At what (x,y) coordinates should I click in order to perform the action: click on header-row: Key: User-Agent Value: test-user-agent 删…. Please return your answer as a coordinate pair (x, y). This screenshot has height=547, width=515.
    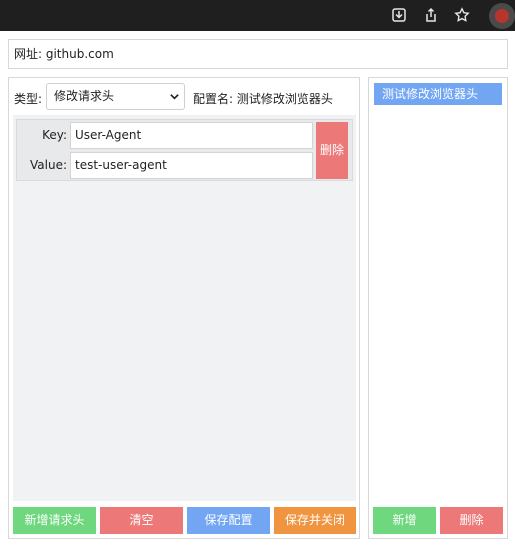
    Looking at the image, I should click on (184, 150).